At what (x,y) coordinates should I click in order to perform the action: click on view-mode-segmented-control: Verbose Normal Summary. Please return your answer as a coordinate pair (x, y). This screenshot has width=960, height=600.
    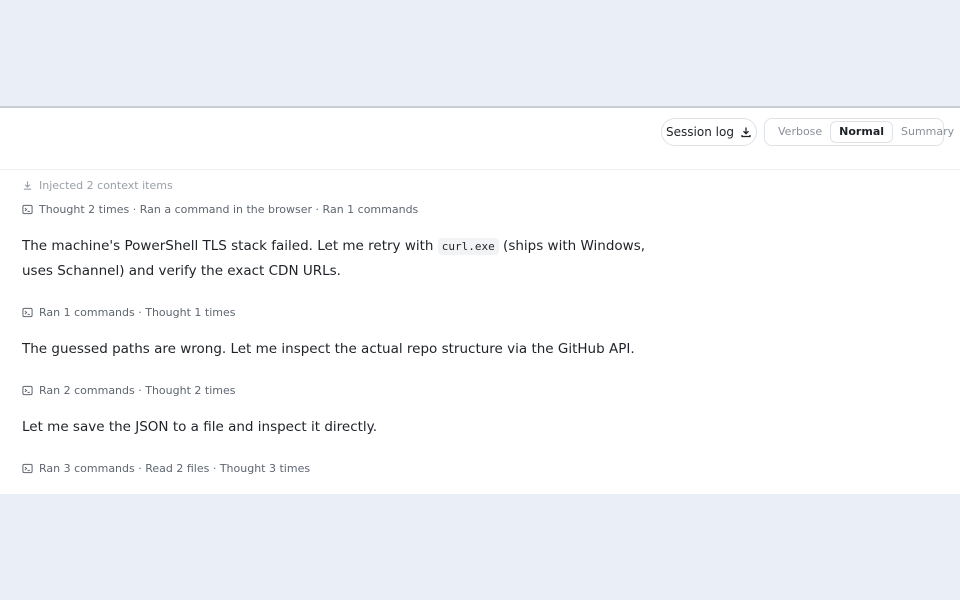
    Looking at the image, I should click on (859, 132).